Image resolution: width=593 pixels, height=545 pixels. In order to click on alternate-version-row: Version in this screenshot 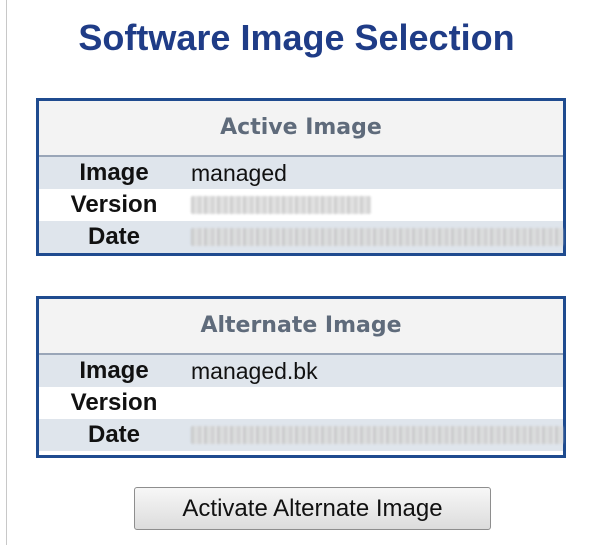, I will do `click(301, 403)`.